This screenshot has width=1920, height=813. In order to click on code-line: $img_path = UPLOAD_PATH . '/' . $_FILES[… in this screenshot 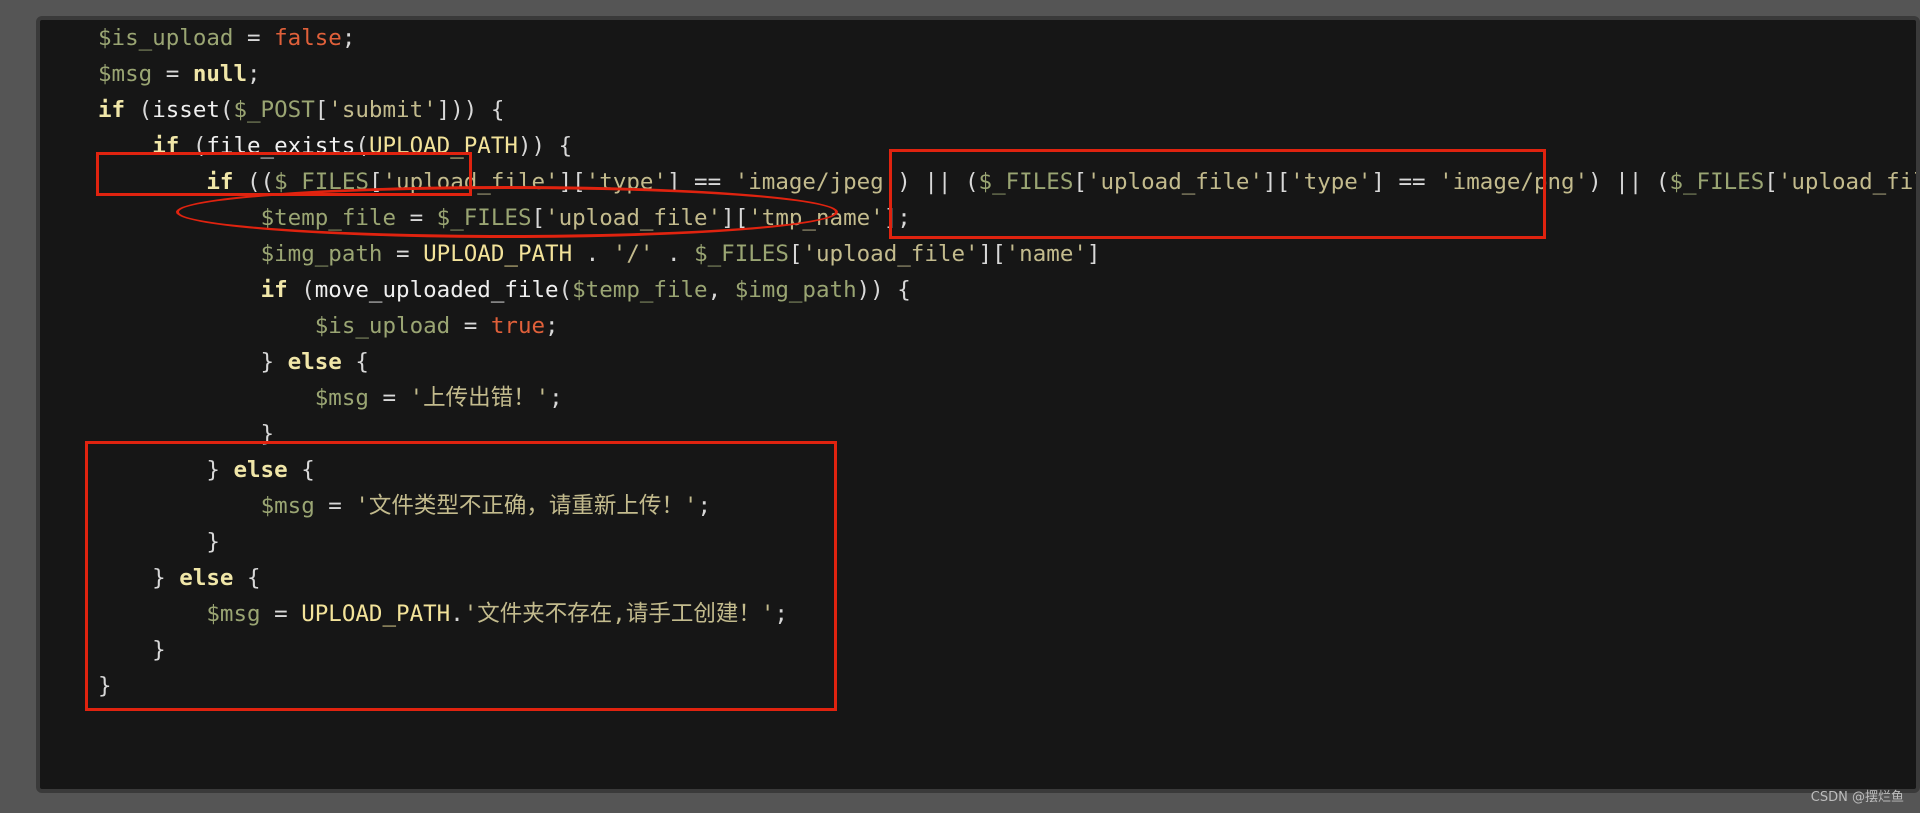, I will do `click(1007, 254)`.